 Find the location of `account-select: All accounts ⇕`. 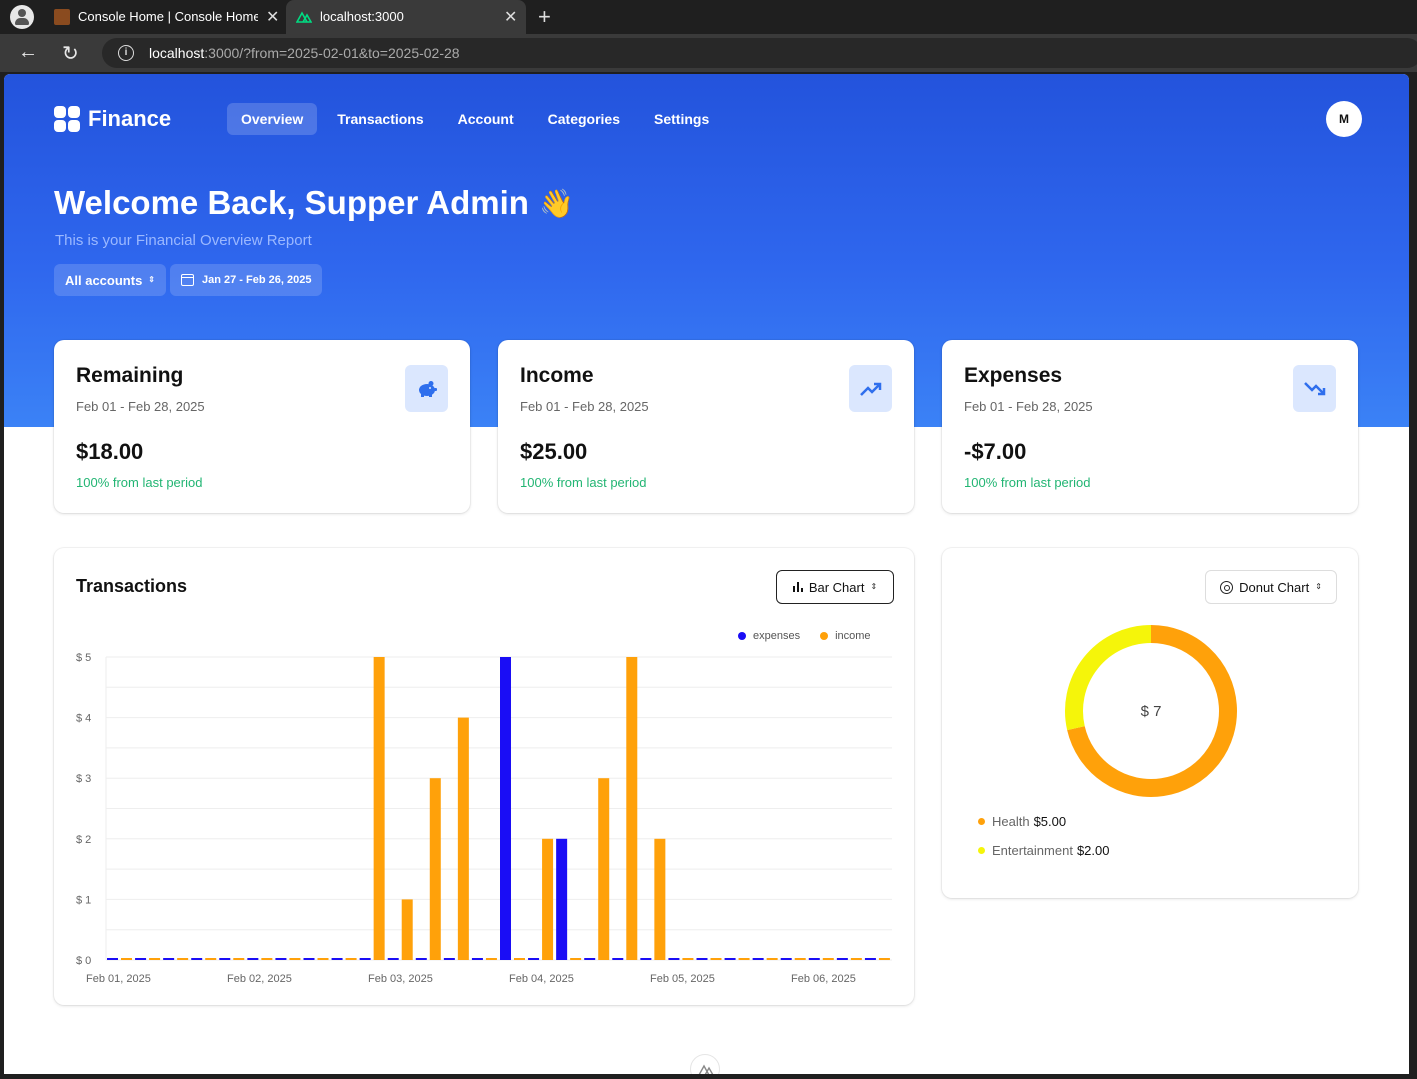

account-select: All accounts ⇕ is located at coordinates (110, 280).